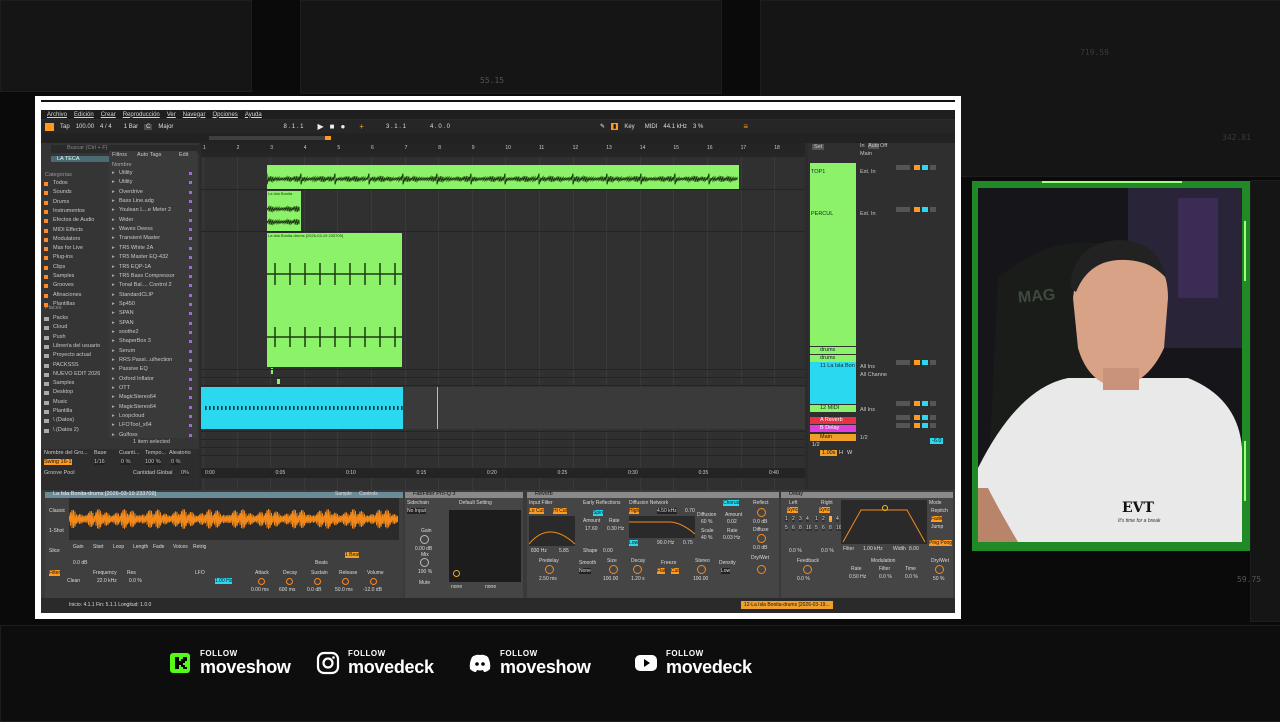  I want to click on res-value: 0.0 %, so click(135, 581).